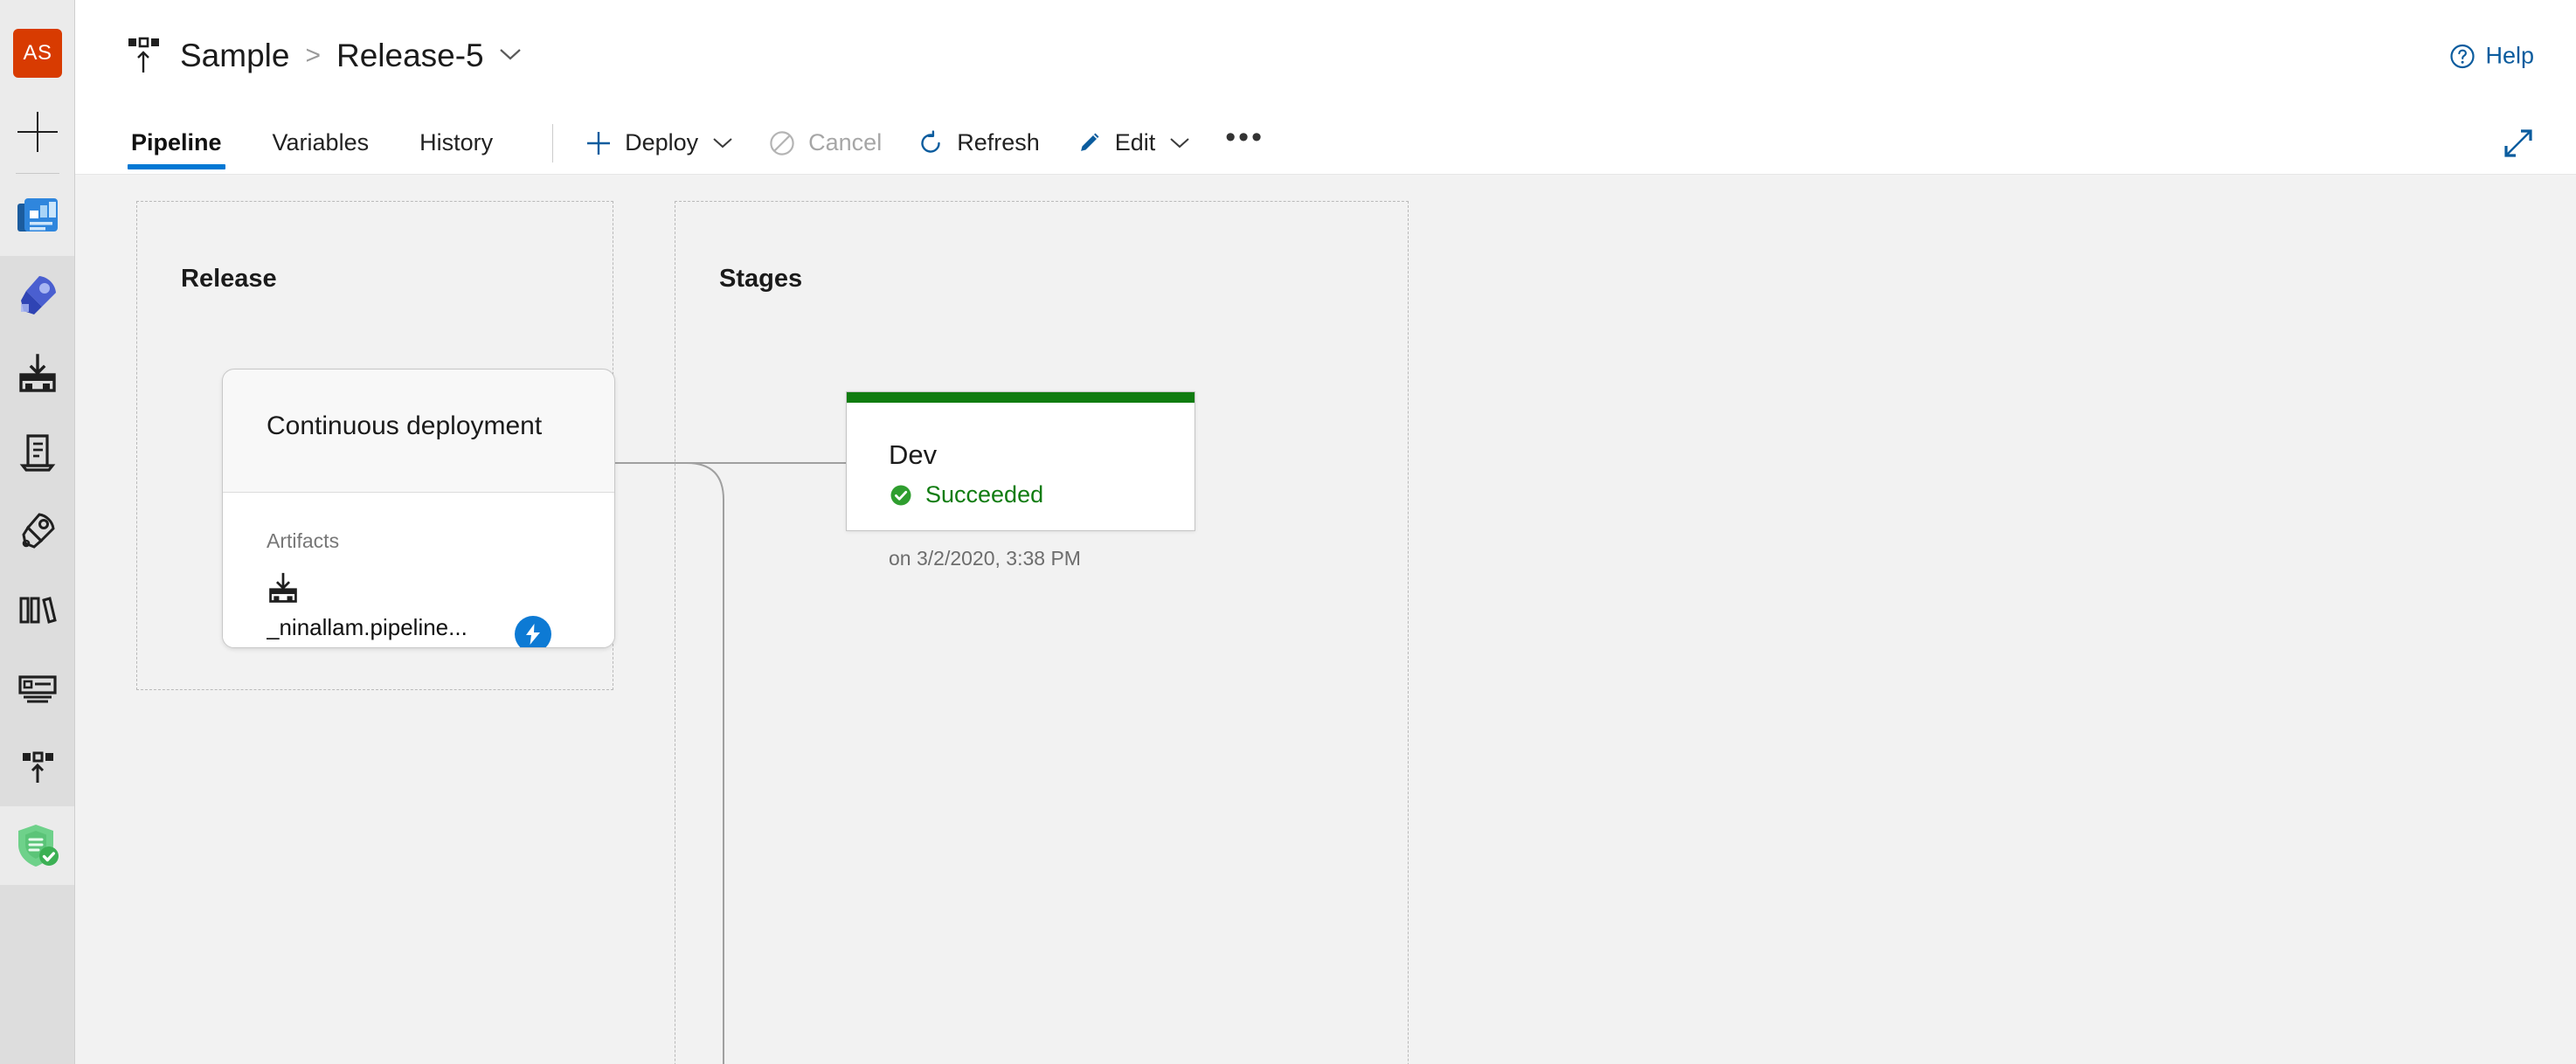 The height and width of the screenshot is (1064, 2576). I want to click on tab-variables-label: Variables, so click(321, 142).